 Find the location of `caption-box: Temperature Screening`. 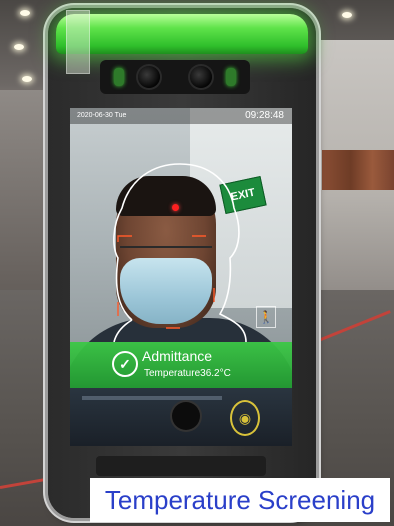

caption-box: Temperature Screening is located at coordinates (240, 500).